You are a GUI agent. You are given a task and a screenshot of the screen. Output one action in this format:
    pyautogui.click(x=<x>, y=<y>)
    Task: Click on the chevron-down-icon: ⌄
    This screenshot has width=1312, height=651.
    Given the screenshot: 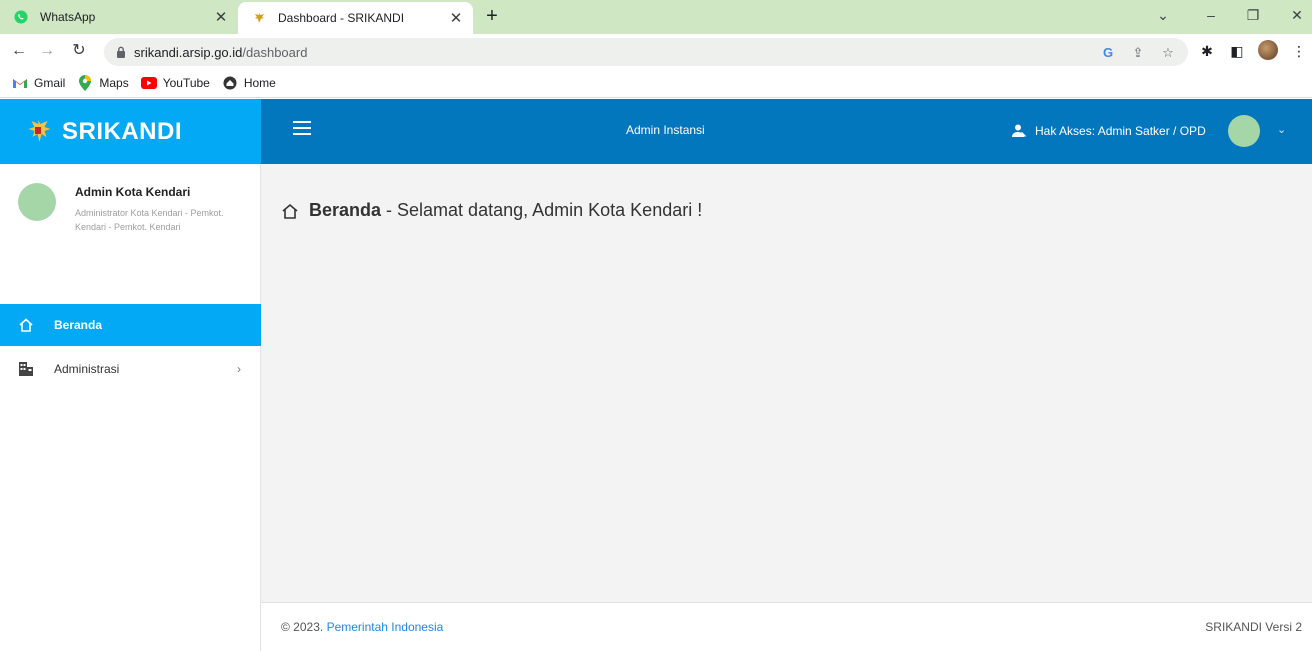 What is the action you would take?
    pyautogui.click(x=1281, y=129)
    